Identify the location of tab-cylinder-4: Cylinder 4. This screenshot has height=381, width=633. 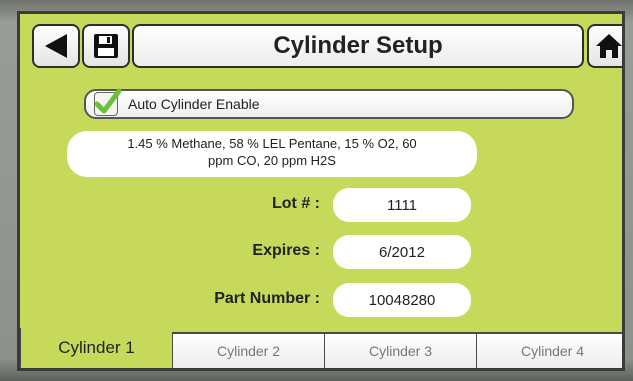
(549, 350).